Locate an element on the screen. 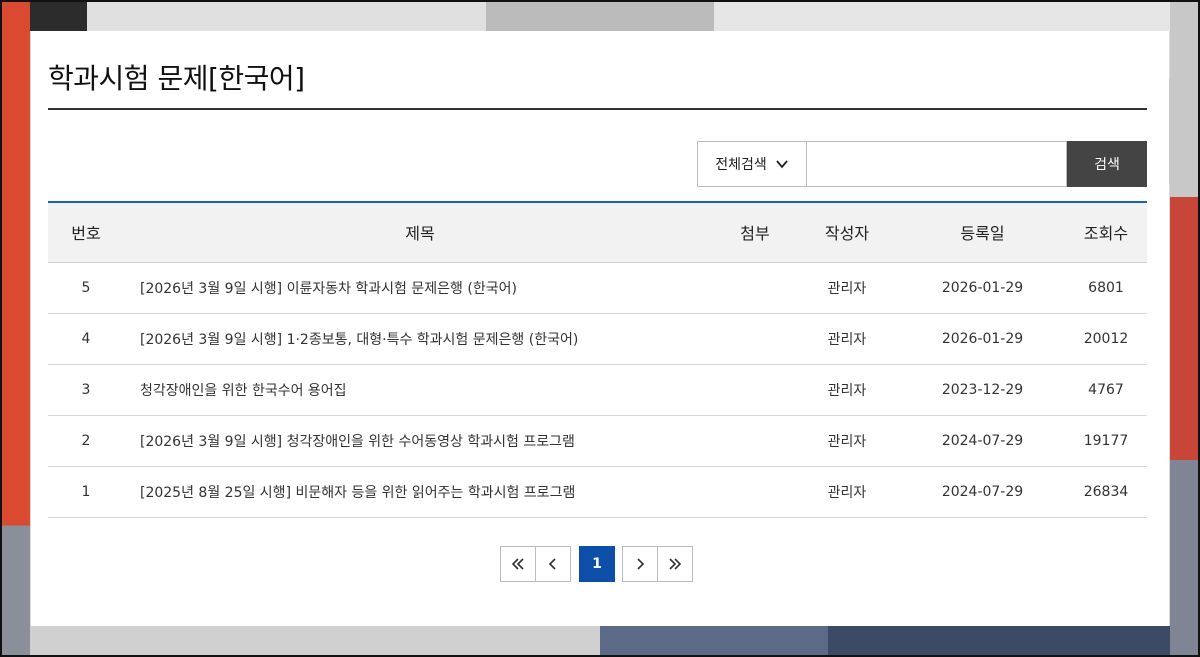 The height and width of the screenshot is (657, 1200). search-input is located at coordinates (937, 164).